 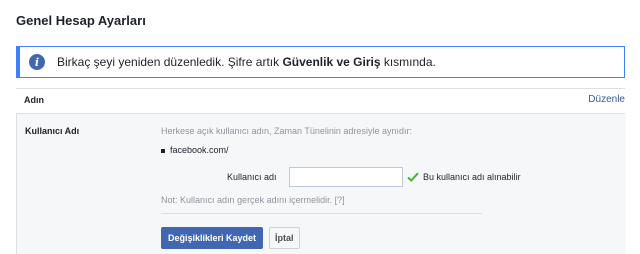 What do you see at coordinates (340, 200) in the screenshot?
I see `help-link: [?]` at bounding box center [340, 200].